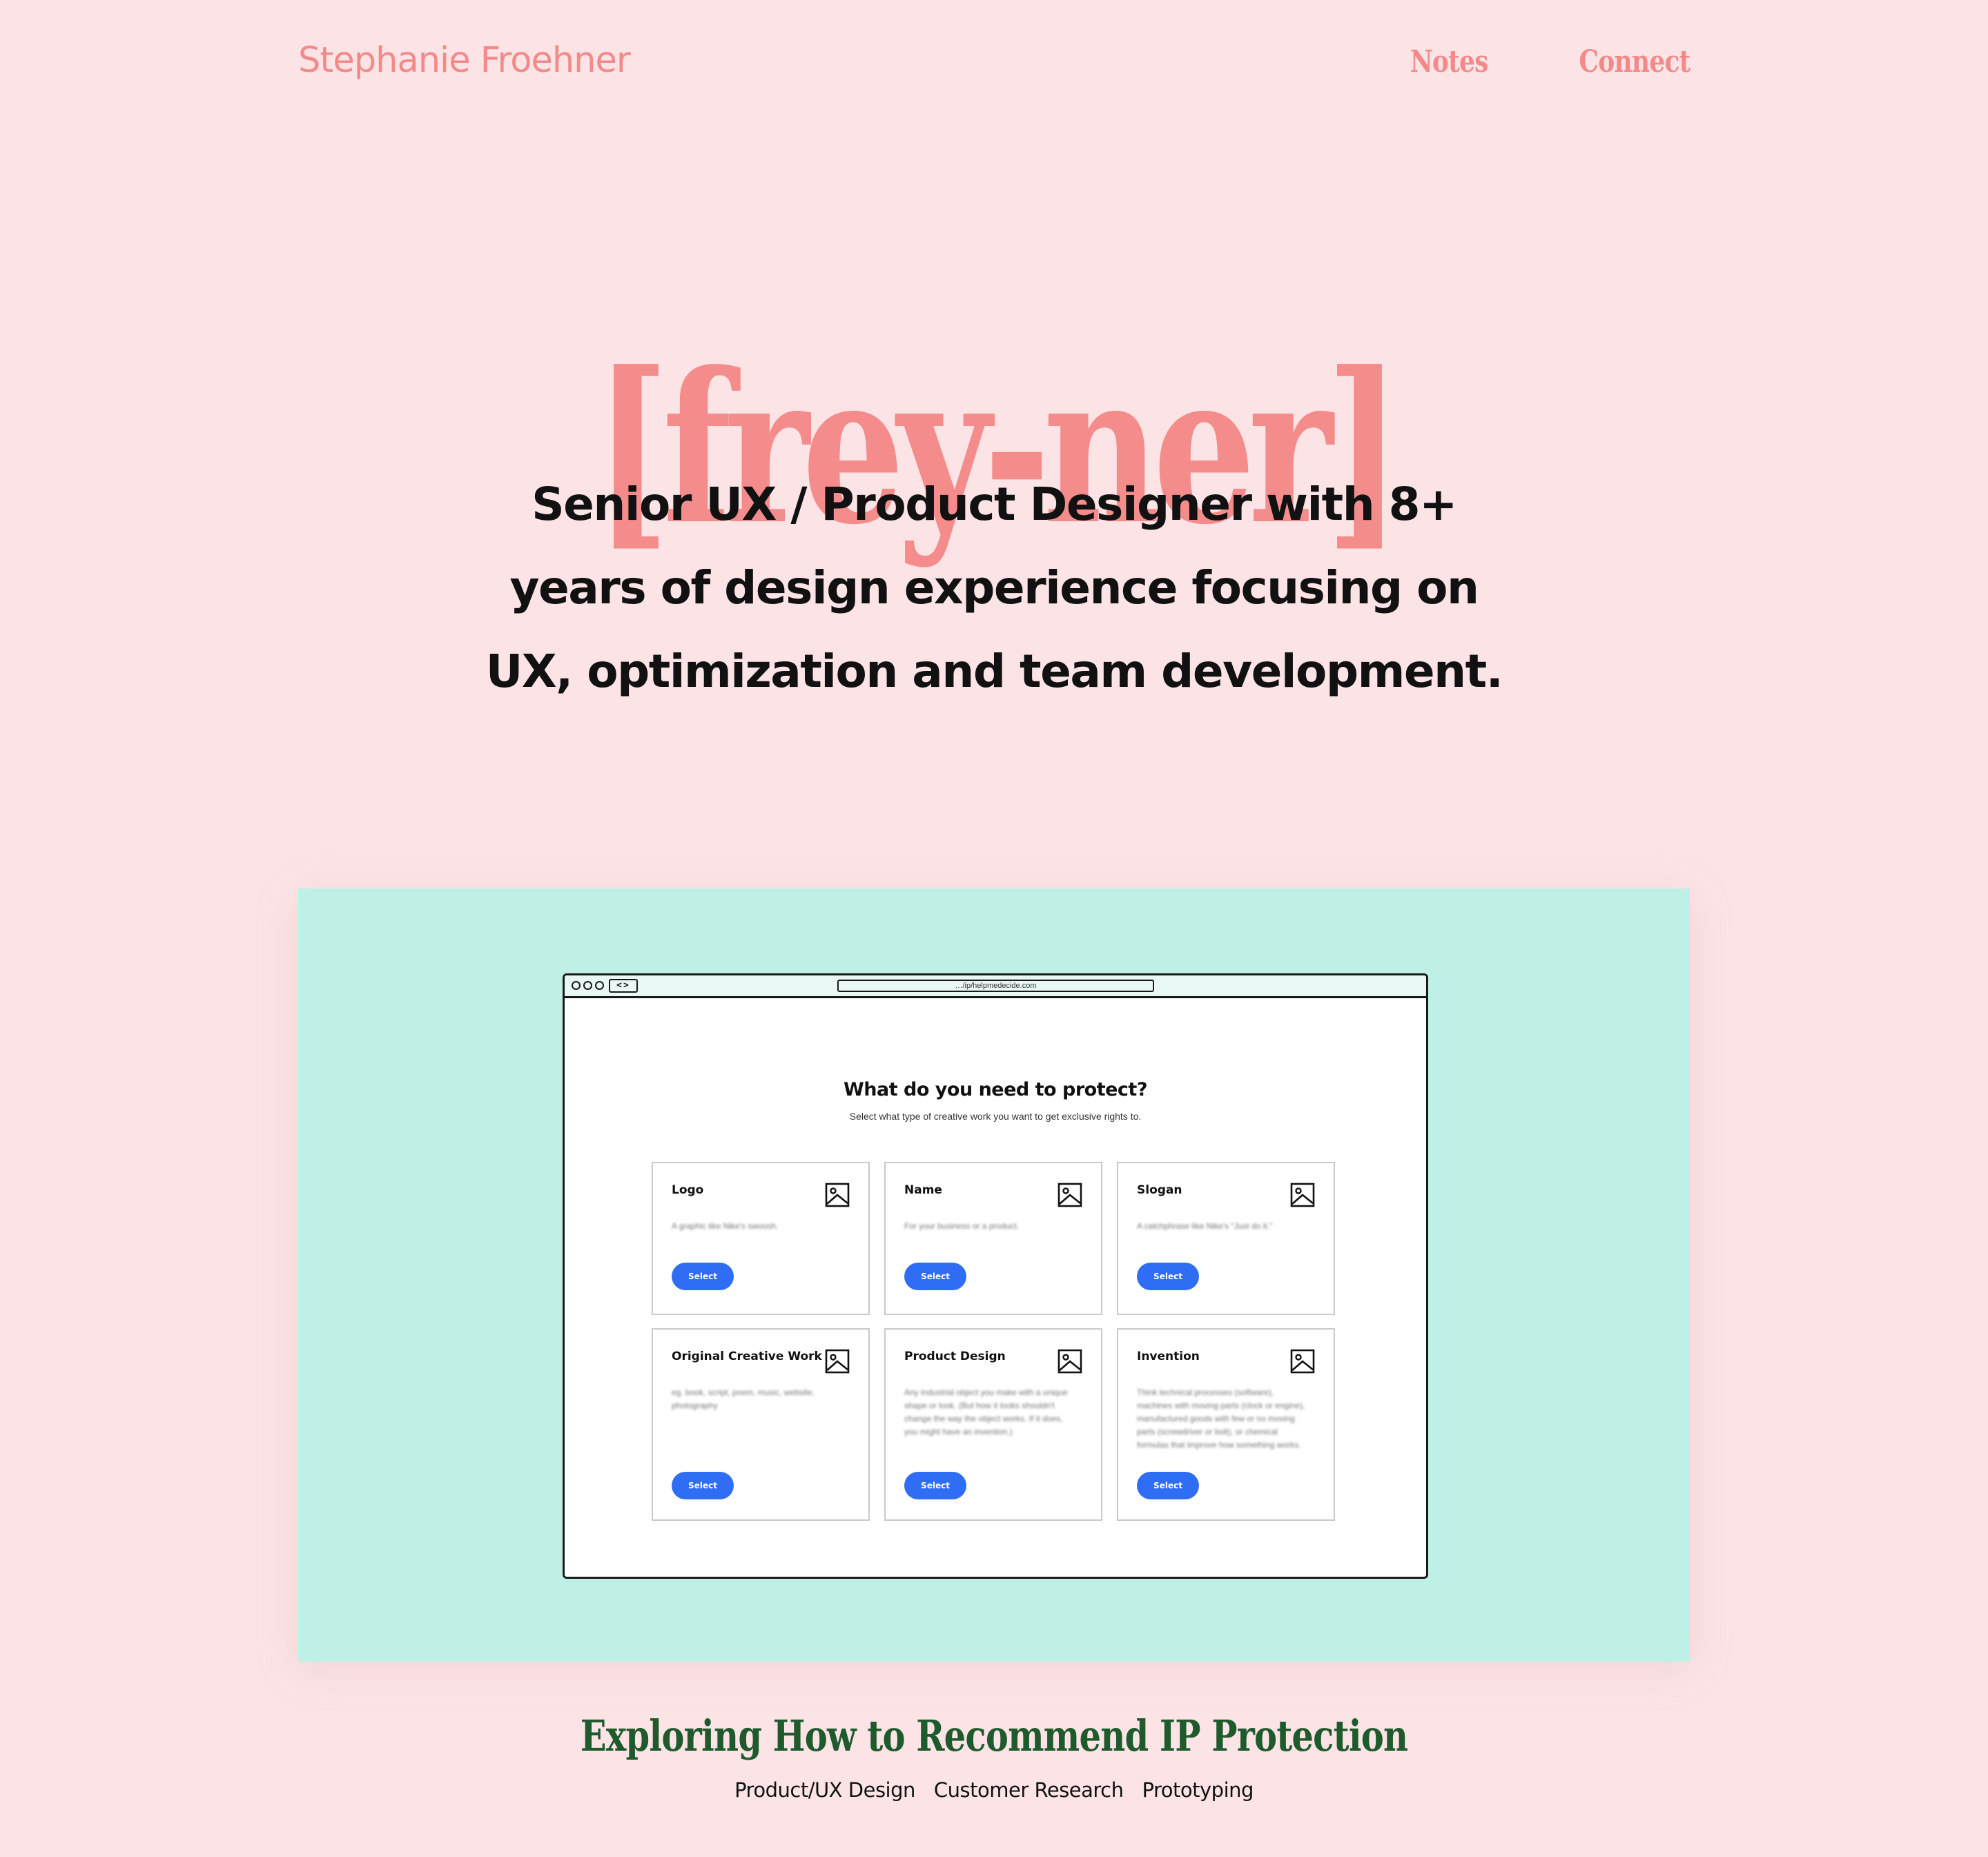 This screenshot has width=1988, height=1857. What do you see at coordinates (747, 1356) in the screenshot?
I see `option-title: Original Creative Work` at bounding box center [747, 1356].